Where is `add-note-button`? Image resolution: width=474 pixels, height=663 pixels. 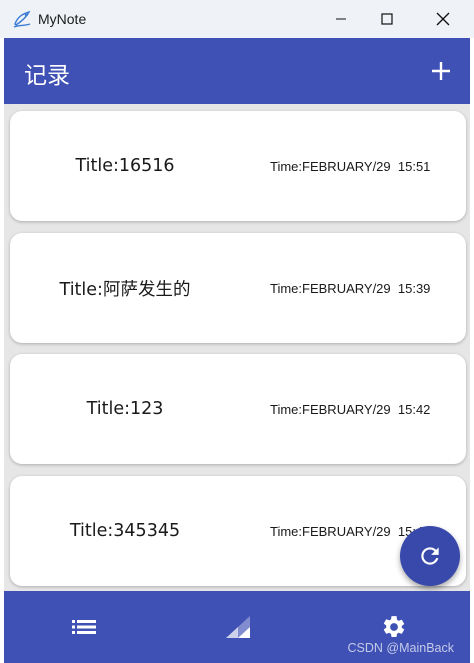 add-note-button is located at coordinates (441, 71).